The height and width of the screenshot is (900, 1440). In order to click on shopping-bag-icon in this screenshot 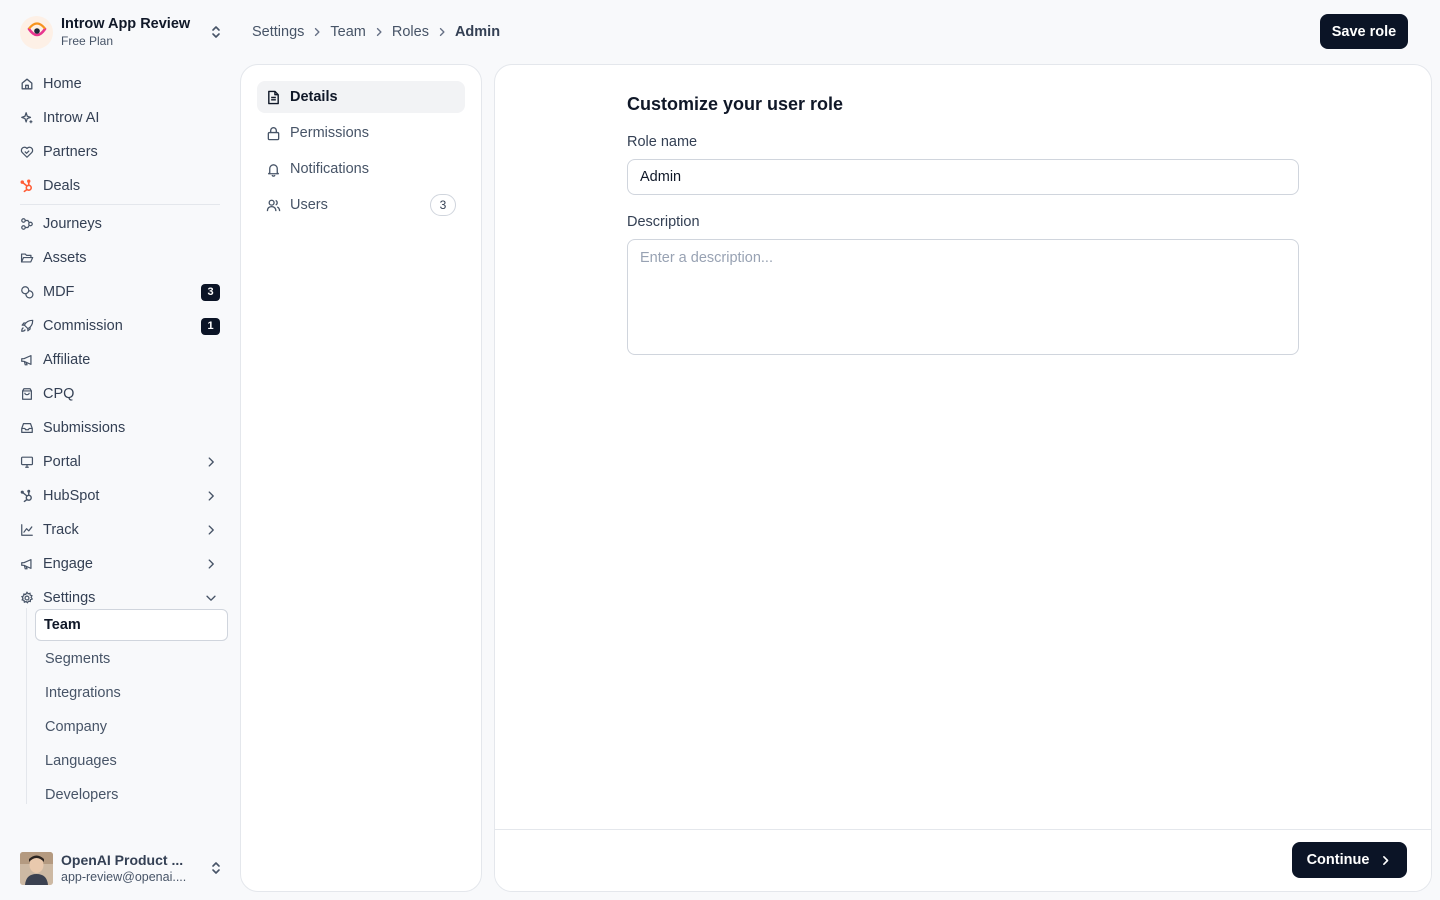, I will do `click(27, 394)`.